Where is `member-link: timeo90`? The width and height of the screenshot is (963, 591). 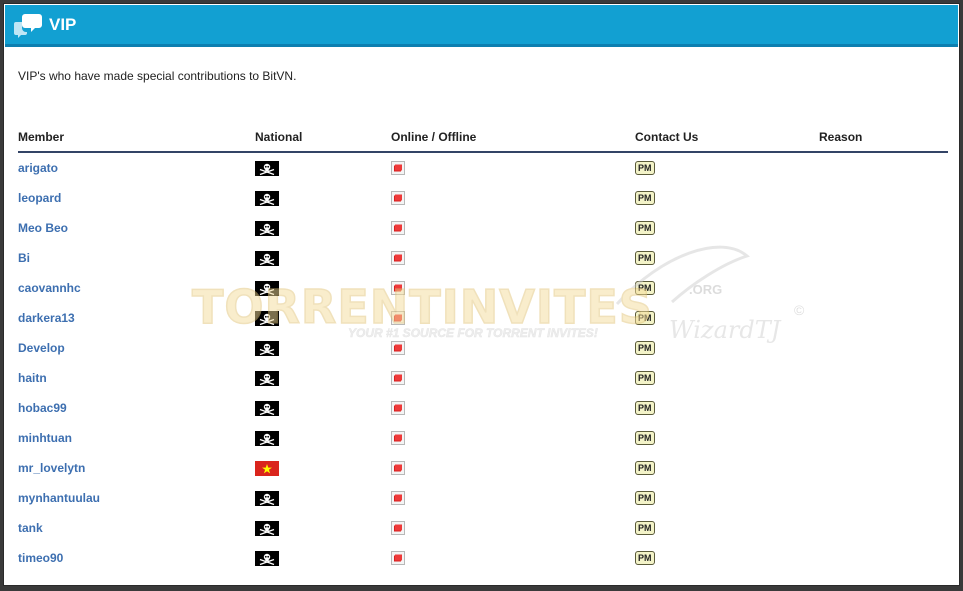 member-link: timeo90 is located at coordinates (40, 558).